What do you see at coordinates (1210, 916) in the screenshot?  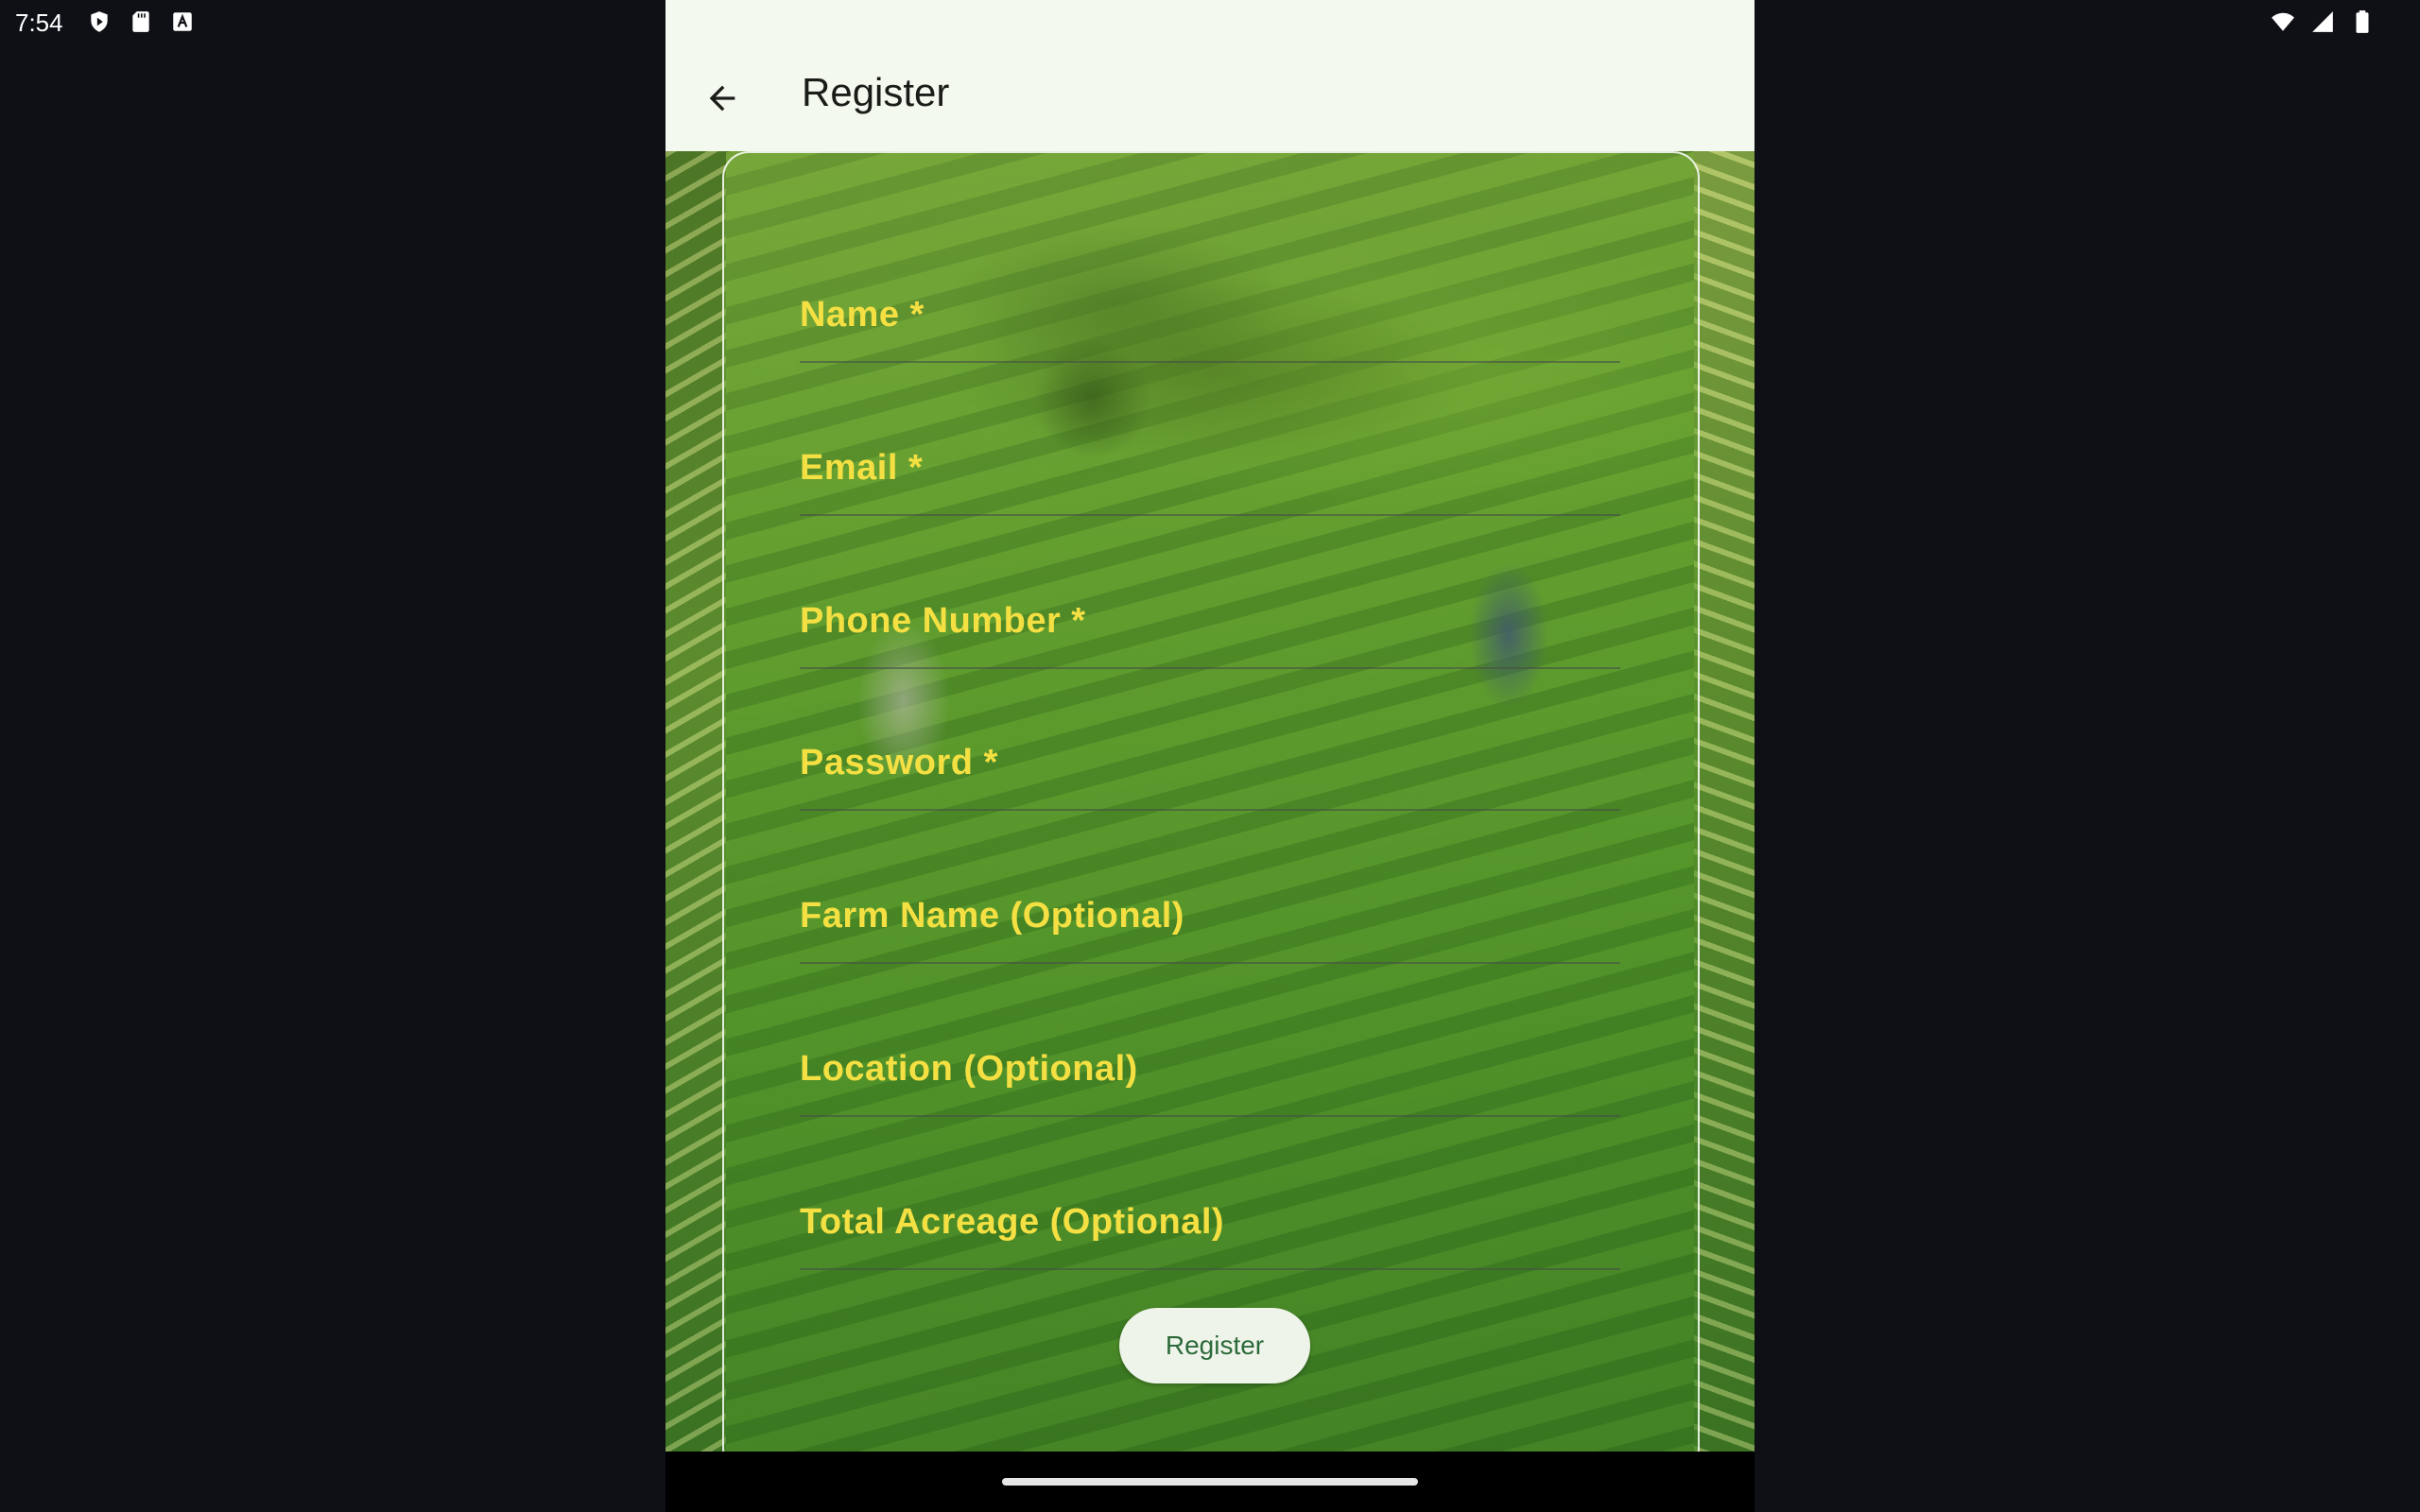 I see `farm-name-field: Farm Name (Optional)` at bounding box center [1210, 916].